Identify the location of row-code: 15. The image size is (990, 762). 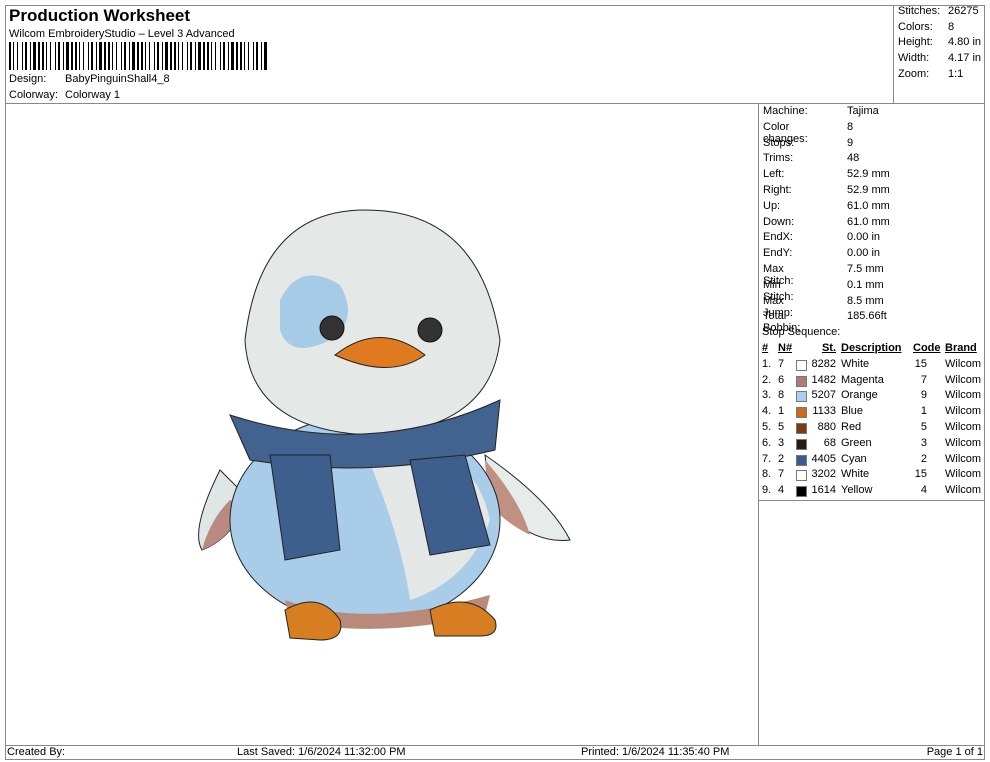
(920, 474).